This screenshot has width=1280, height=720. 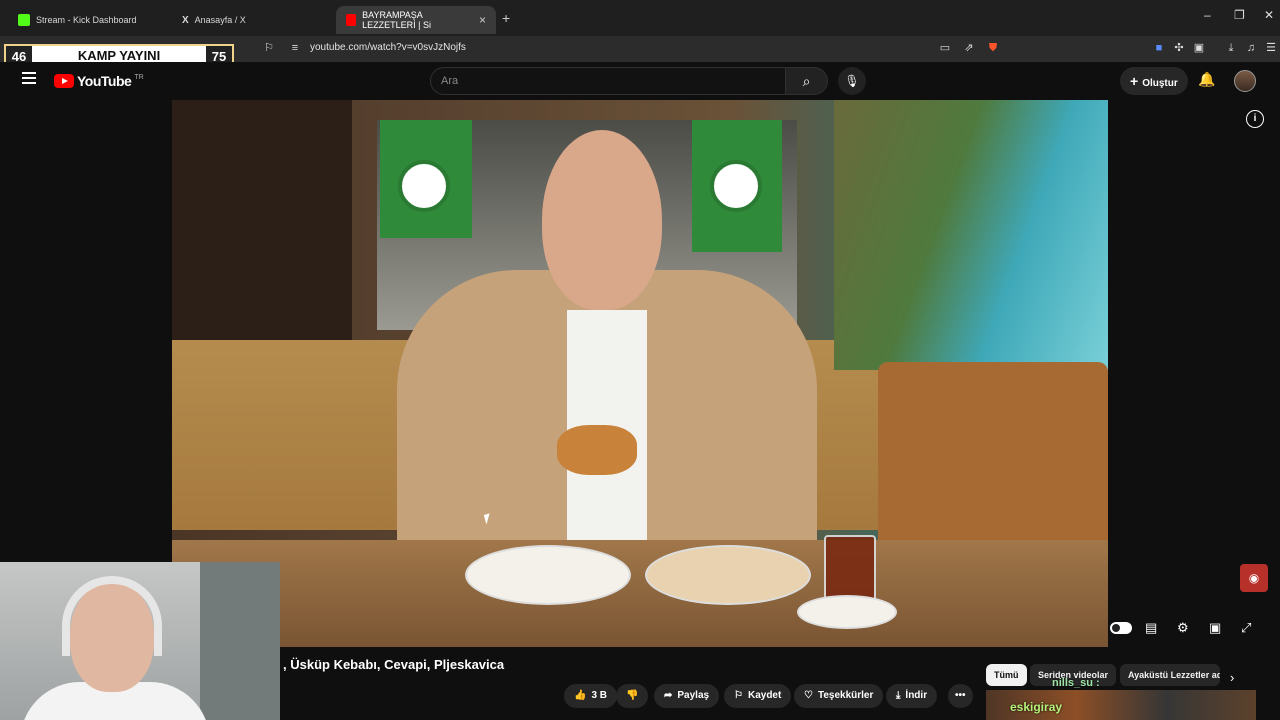 I want to click on new-tab-button: +, so click(x=506, y=18).